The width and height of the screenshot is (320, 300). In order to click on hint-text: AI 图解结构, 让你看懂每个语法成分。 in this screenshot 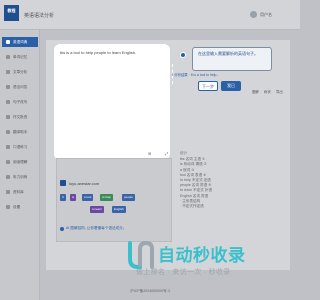, I will do `click(96, 228)`.